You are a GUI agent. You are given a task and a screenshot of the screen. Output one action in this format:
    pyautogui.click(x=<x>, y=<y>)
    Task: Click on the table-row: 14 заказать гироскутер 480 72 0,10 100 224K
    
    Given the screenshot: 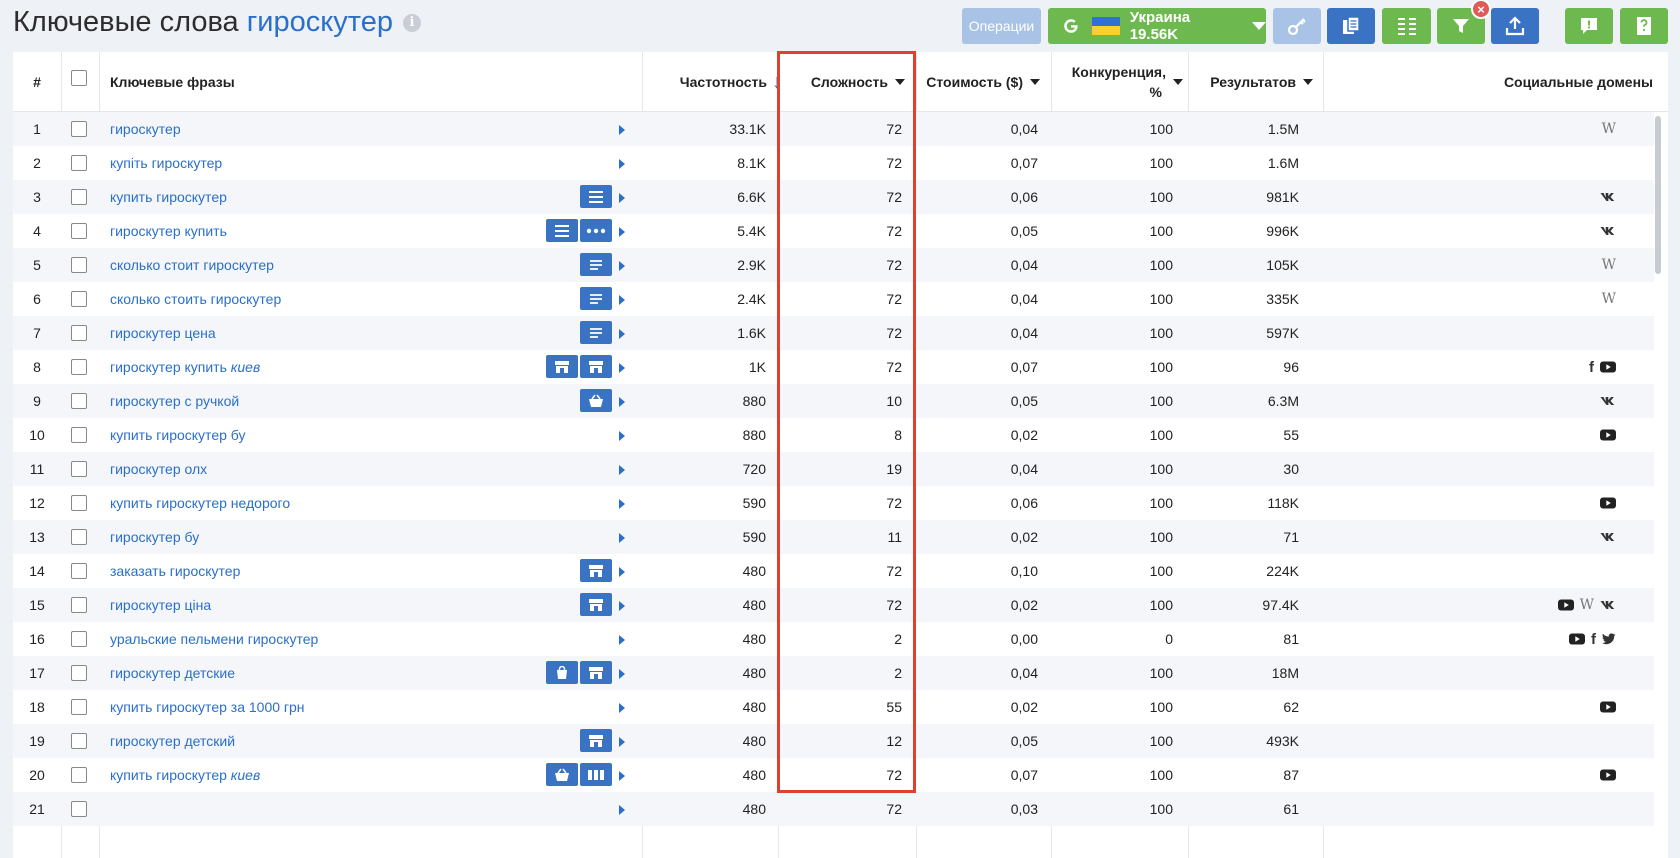 What is the action you would take?
    pyautogui.click(x=833, y=571)
    